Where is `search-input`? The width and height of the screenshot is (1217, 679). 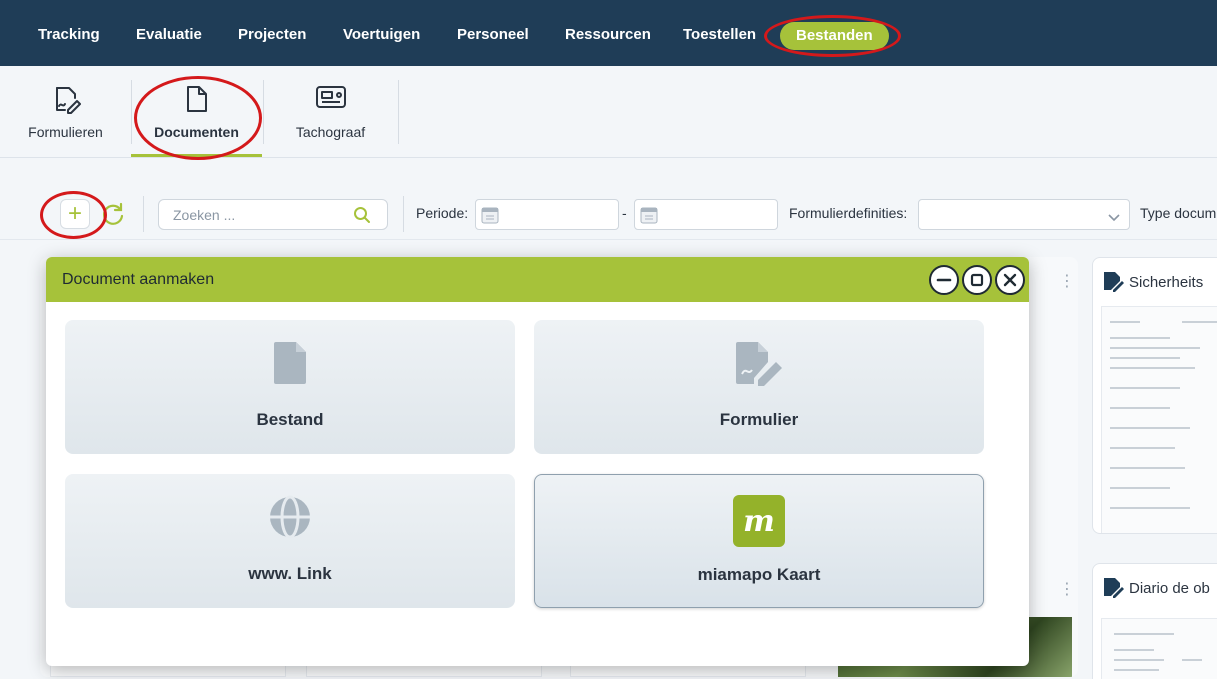 search-input is located at coordinates (258, 215).